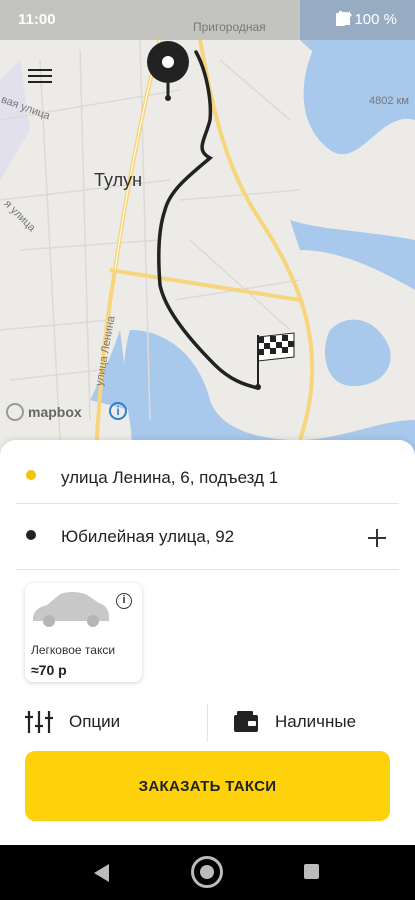 The height and width of the screenshot is (900, 415). I want to click on battery-level: 100 %, so click(375, 19).